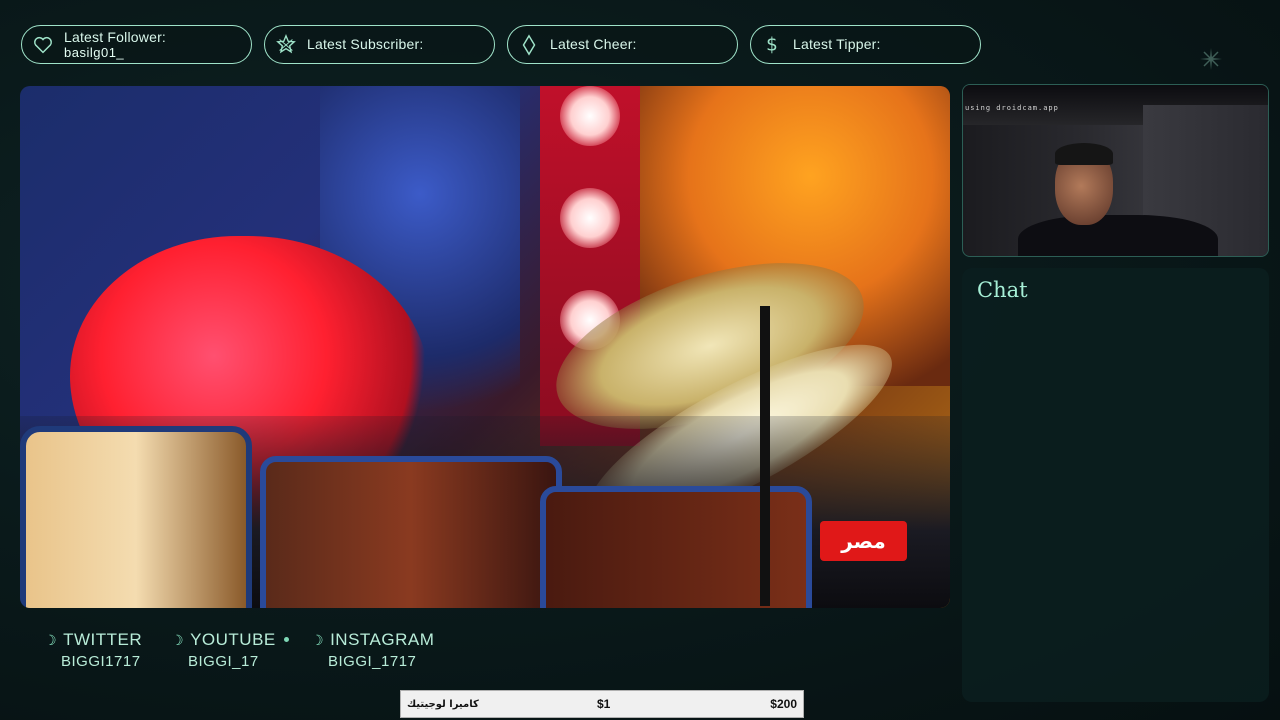 The image size is (1280, 720). What do you see at coordinates (863, 541) in the screenshot?
I see `channel-badge: مصر` at bounding box center [863, 541].